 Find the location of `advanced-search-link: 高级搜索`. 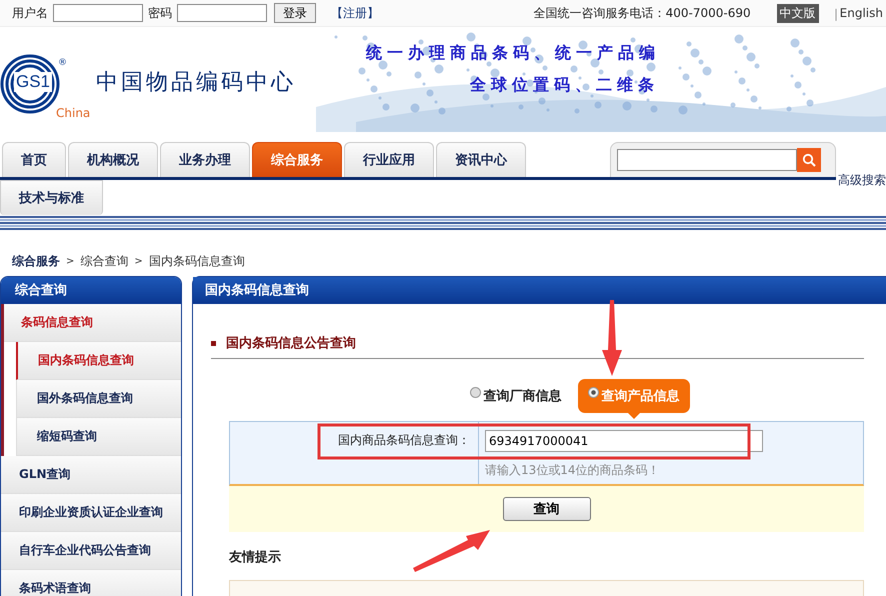

advanced-search-link: 高级搜索 is located at coordinates (862, 180).